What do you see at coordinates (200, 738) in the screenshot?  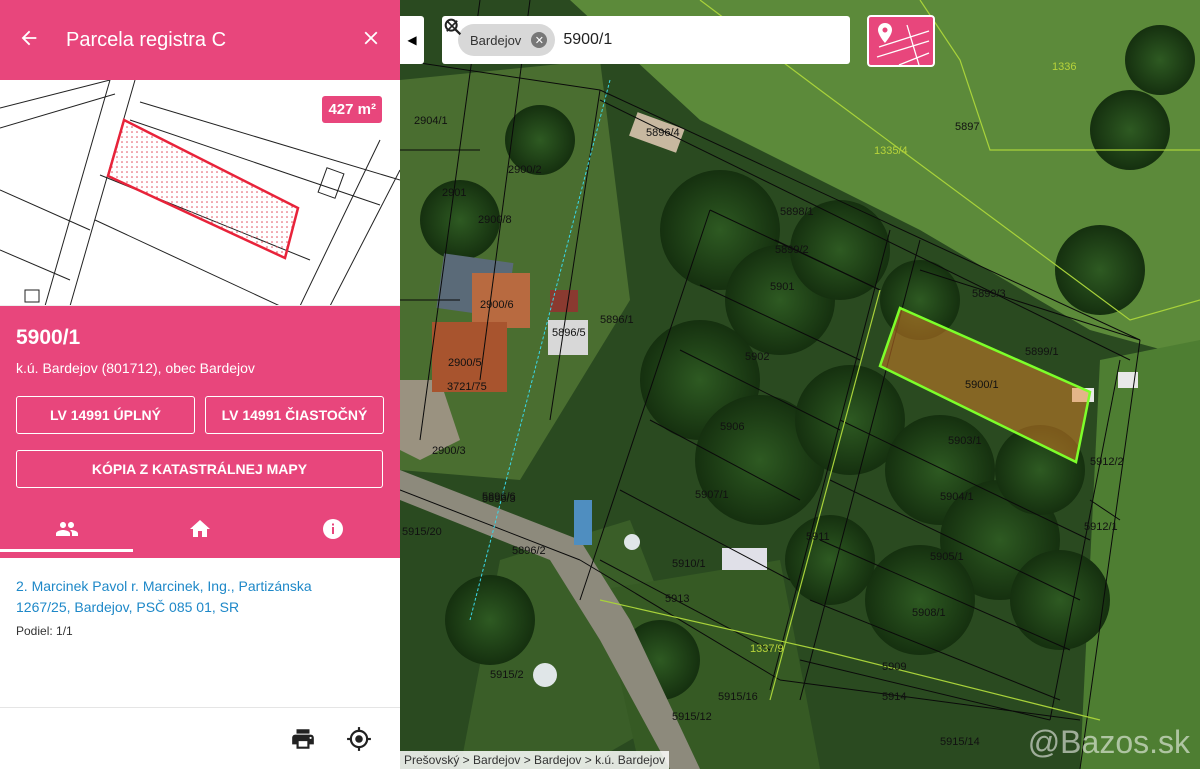 I see `panel-footer` at bounding box center [200, 738].